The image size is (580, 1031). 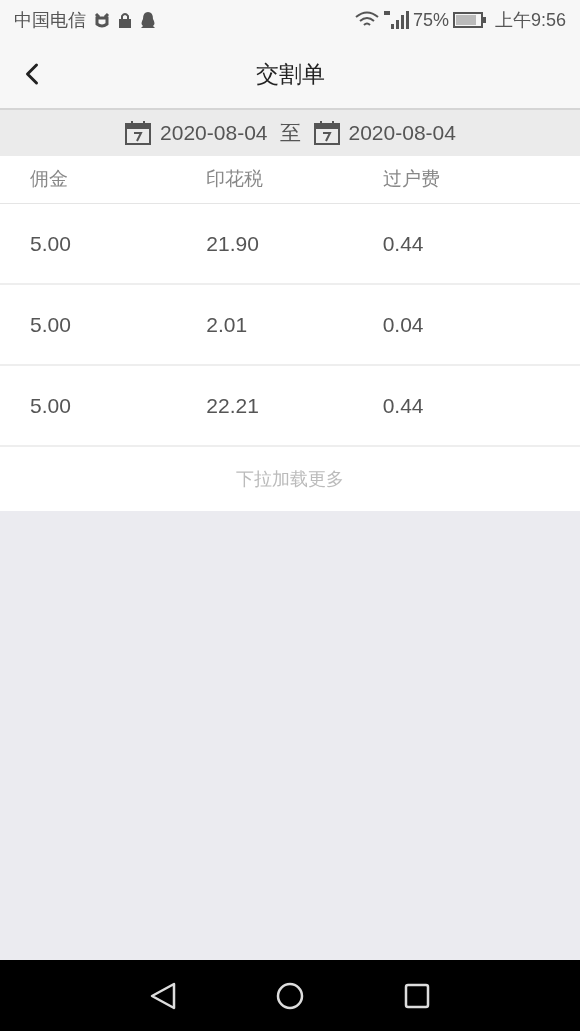 I want to click on back-triangle-icon, so click(x=163, y=995).